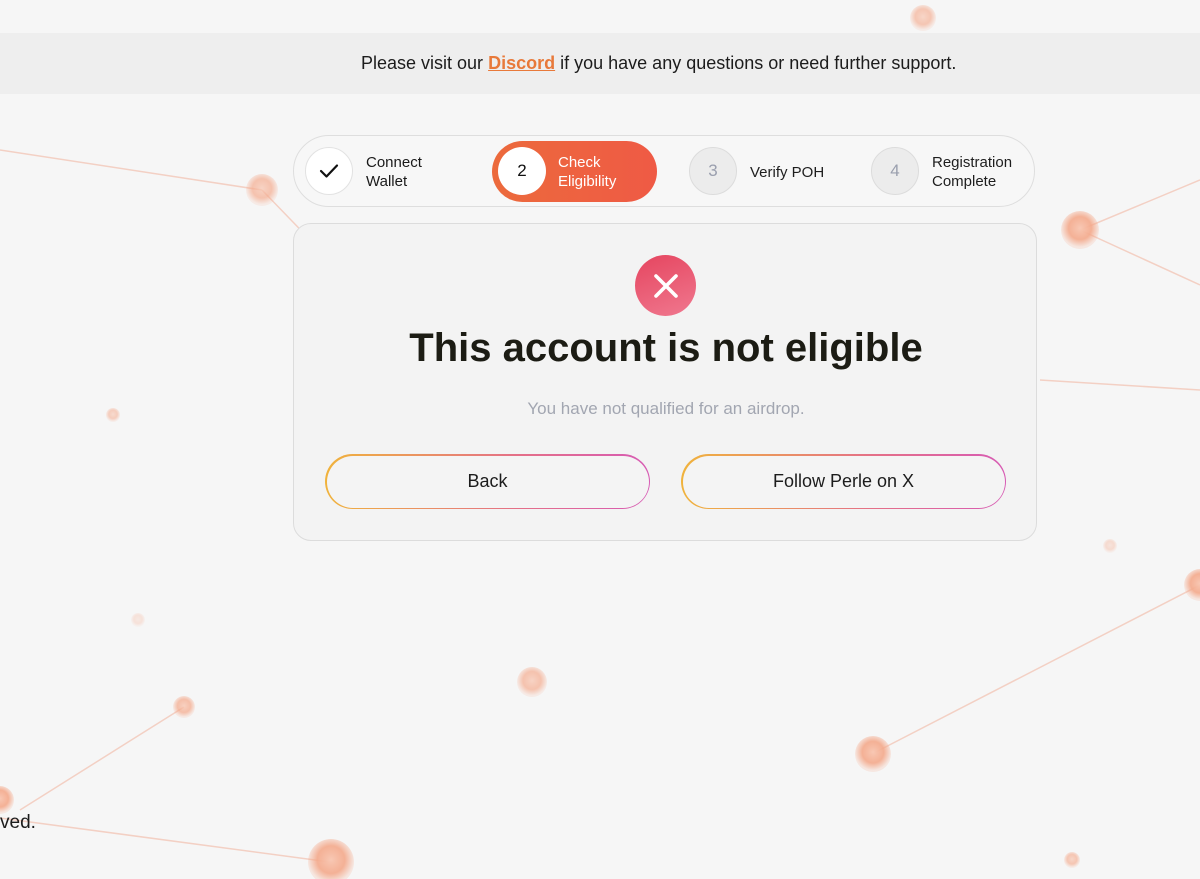 This screenshot has height=879, width=1200. Describe the element at coordinates (895, 171) in the screenshot. I see `step-registration-complete-number: 4` at that location.